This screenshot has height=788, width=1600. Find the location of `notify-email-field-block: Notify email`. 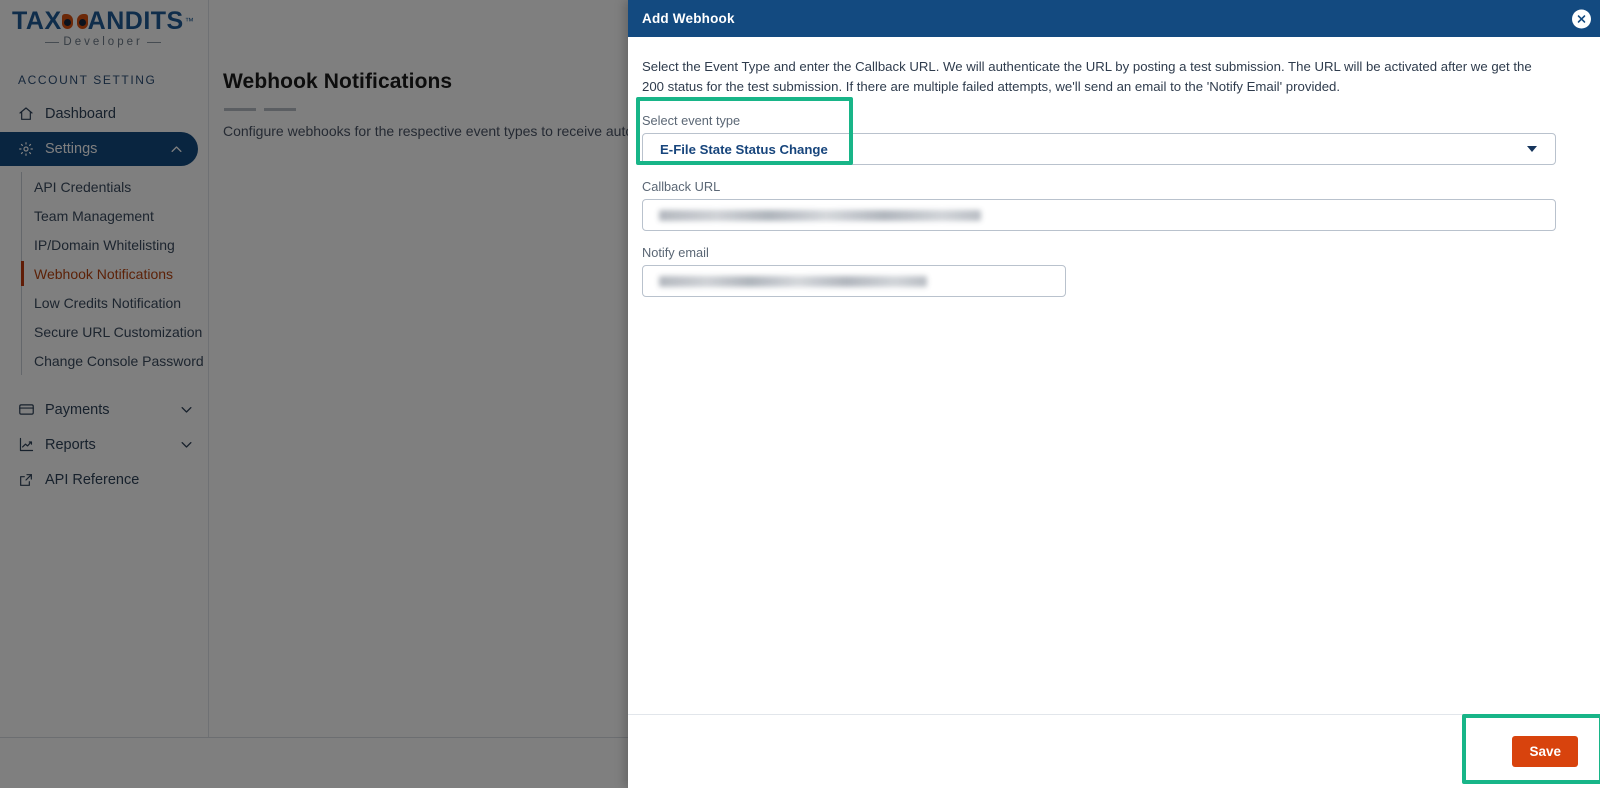

notify-email-field-block: Notify email is located at coordinates (1114, 271).